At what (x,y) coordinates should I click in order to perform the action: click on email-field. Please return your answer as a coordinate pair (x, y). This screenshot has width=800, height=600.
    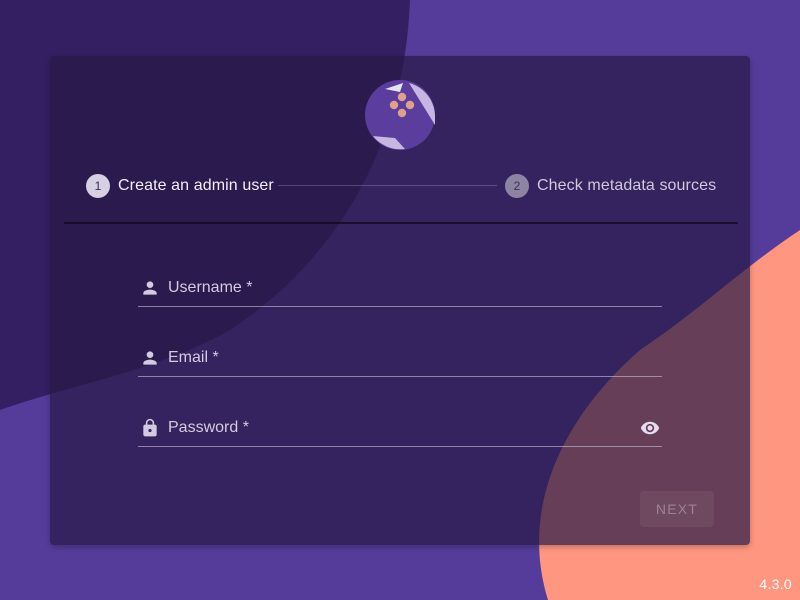
    Looking at the image, I should click on (400, 358).